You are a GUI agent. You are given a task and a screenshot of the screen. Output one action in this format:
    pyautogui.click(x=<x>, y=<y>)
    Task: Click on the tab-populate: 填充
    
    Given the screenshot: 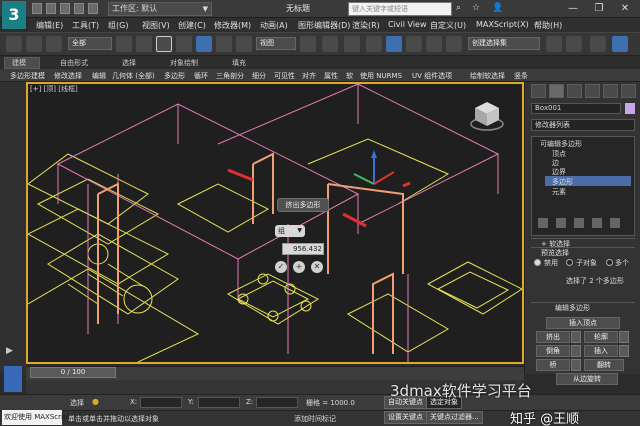 What is the action you would take?
    pyautogui.click(x=239, y=63)
    